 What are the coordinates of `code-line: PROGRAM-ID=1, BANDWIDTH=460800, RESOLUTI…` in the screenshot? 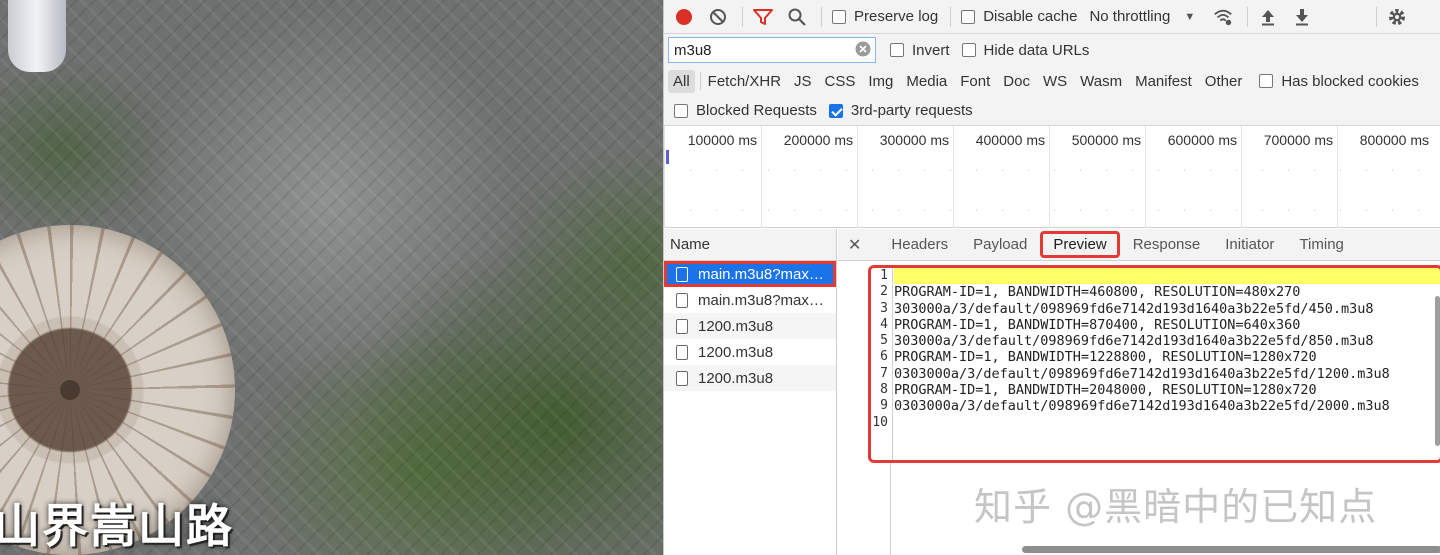 It's located at (1097, 292).